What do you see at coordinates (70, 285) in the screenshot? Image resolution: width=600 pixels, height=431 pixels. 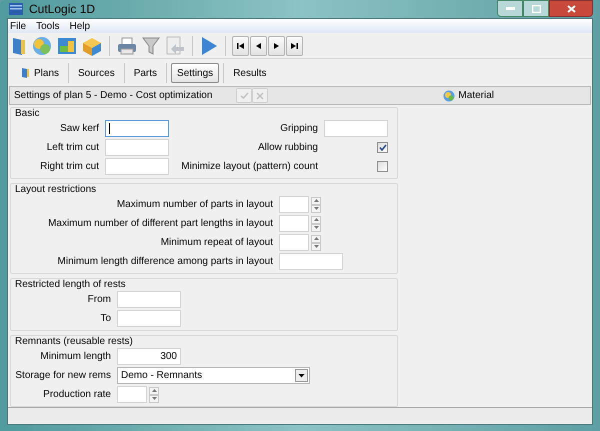 I see `group-title: Restricted length of rests` at bounding box center [70, 285].